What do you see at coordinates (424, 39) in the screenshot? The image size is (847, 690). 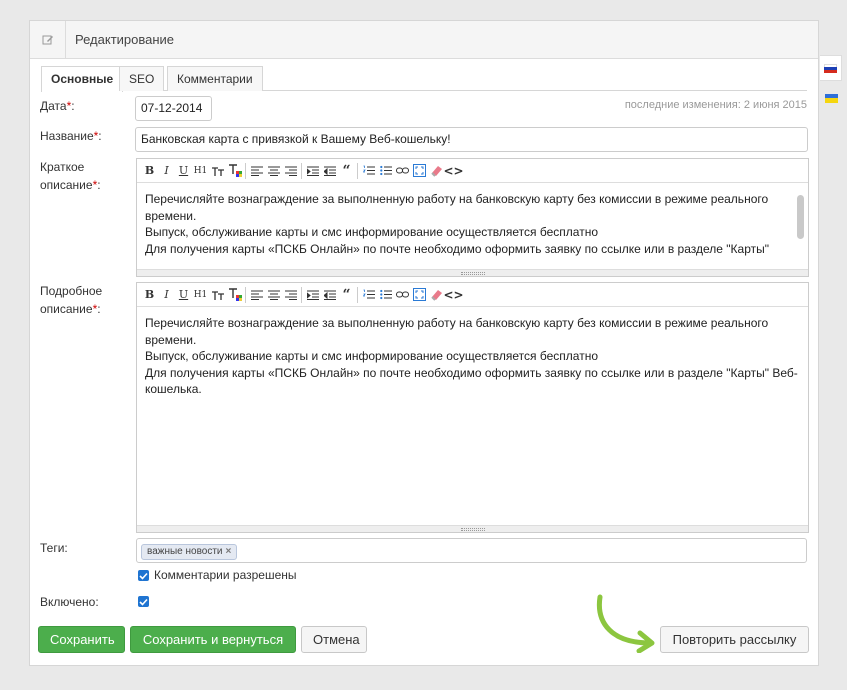 I see `panel-header: Редактирование` at bounding box center [424, 39].